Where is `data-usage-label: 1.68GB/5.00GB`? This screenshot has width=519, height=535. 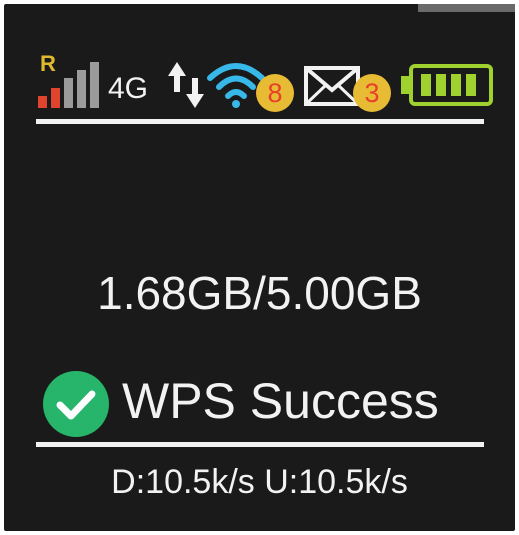 data-usage-label: 1.68GB/5.00GB is located at coordinates (259, 293).